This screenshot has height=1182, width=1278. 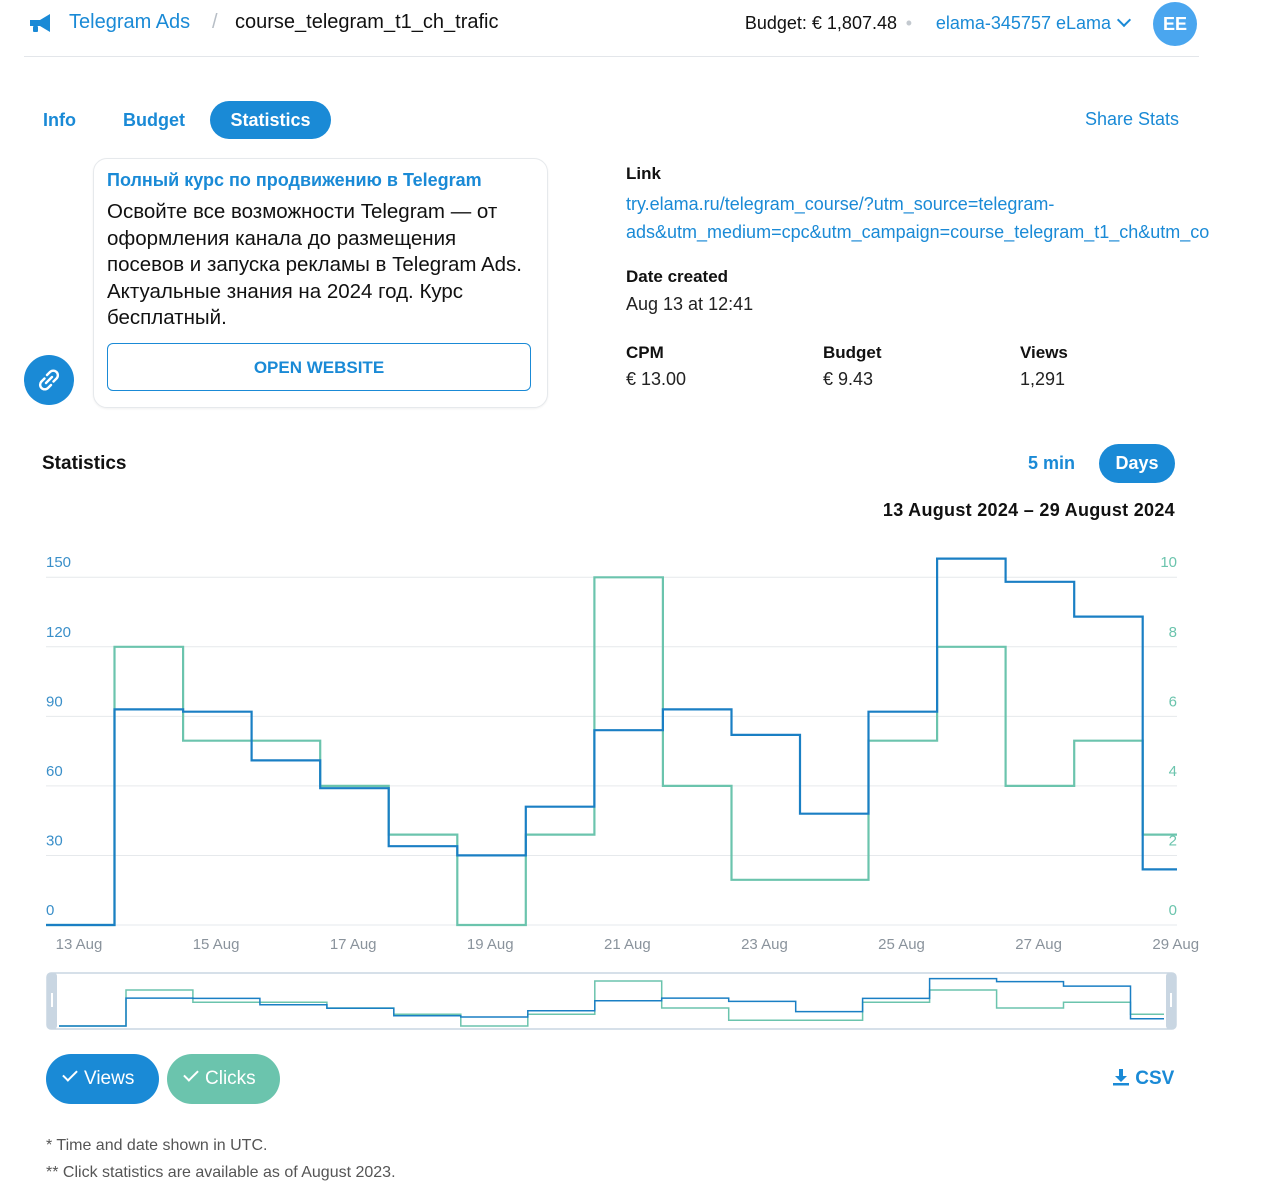 I want to click on y-left-tick-label: 150, so click(x=58, y=562).